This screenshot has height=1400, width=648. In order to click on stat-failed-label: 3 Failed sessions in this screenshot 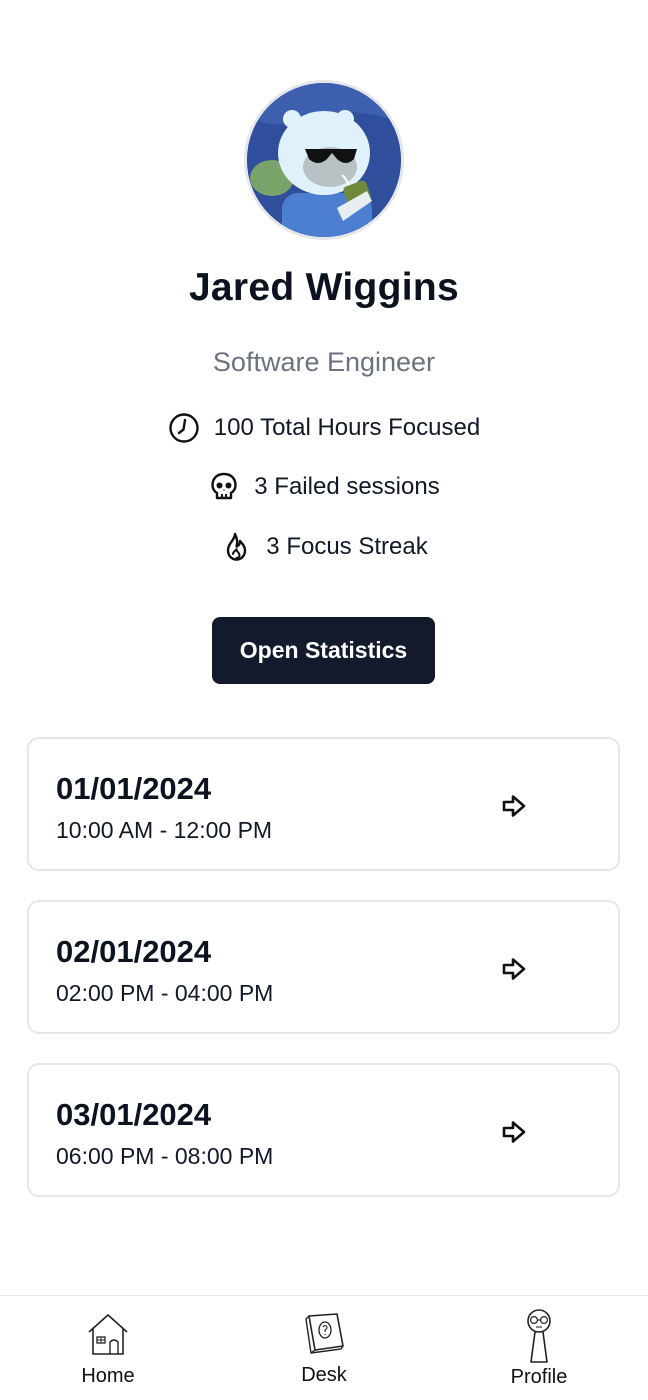, I will do `click(347, 486)`.